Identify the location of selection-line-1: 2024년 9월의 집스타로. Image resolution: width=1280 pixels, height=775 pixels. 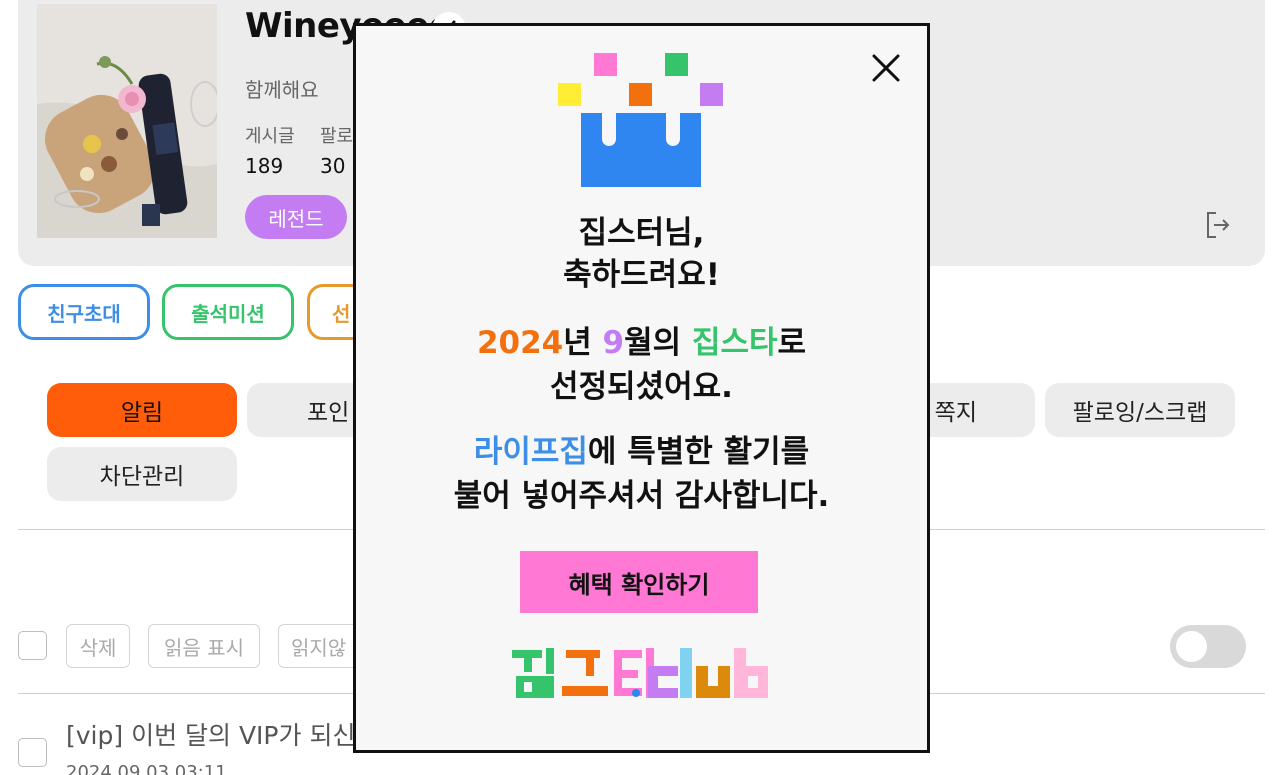
(641, 343).